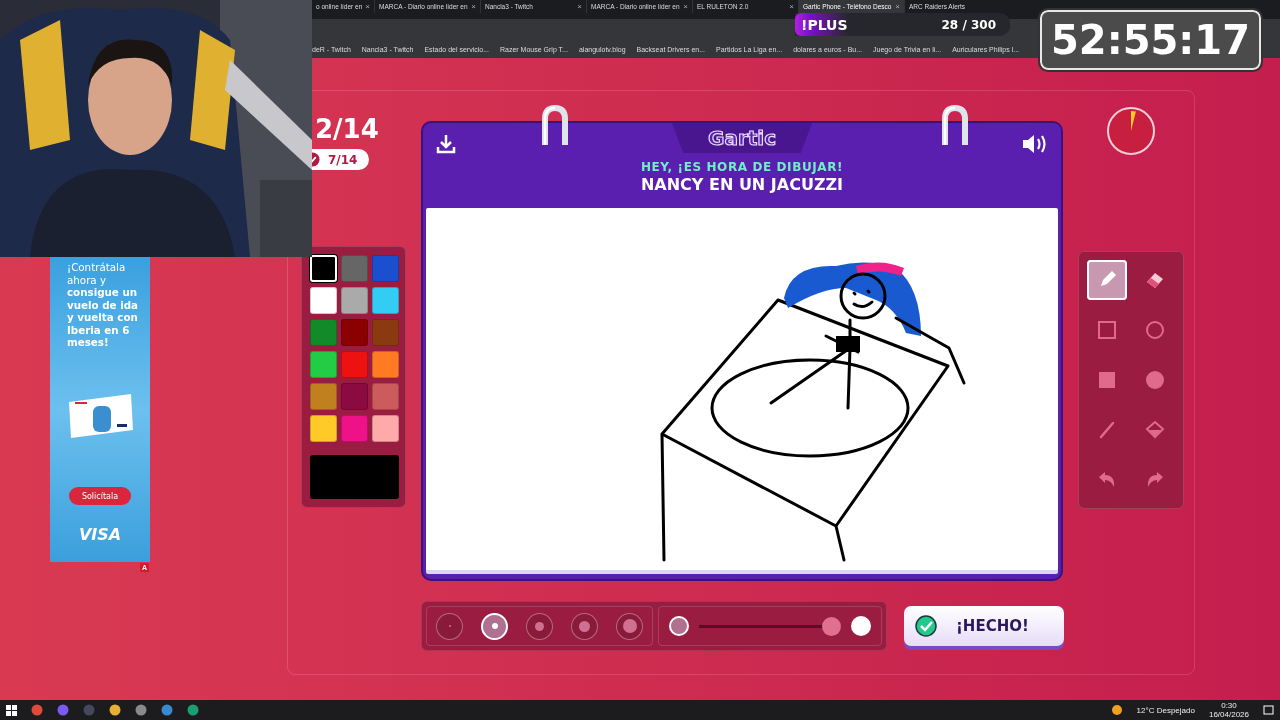 This screenshot has height=720, width=1280. Describe the element at coordinates (103, 305) in the screenshot. I see `ad-text: ¡Contrátala ahora y consigue un vuelo de ida y vuelta con Iberia en 6 meses!` at that location.